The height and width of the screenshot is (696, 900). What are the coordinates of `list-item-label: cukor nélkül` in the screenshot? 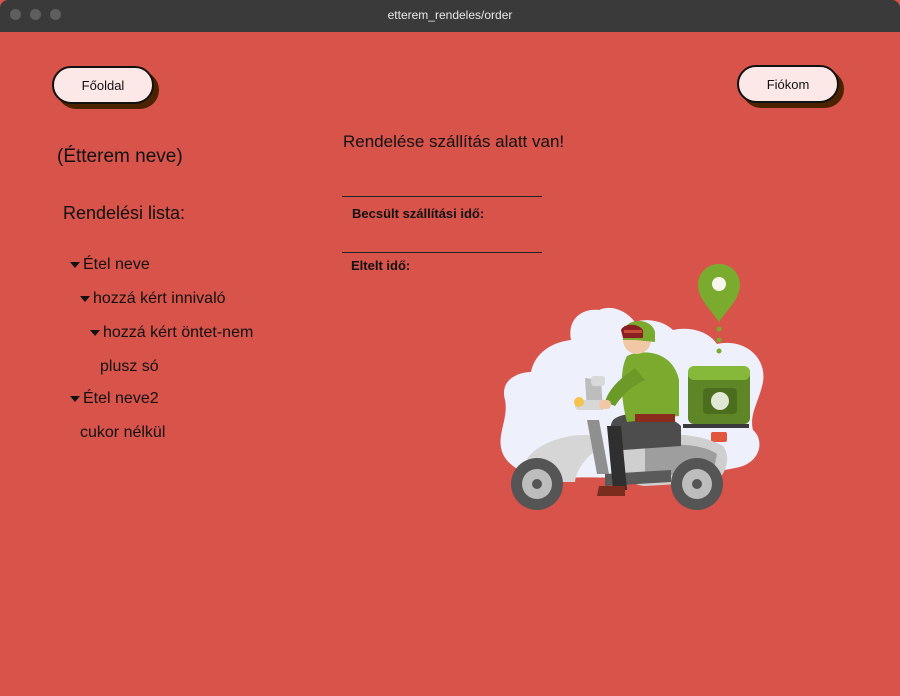 It's located at (123, 432).